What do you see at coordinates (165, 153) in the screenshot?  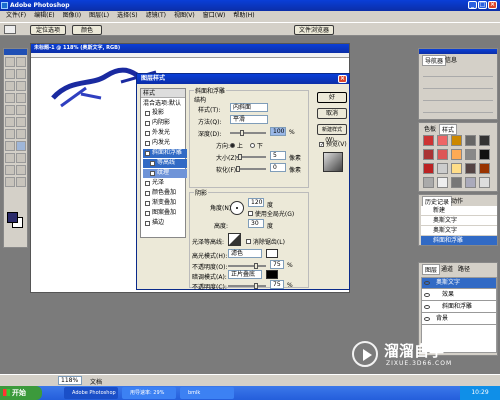 I see `style-item: 斜面和浮雕` at bounding box center [165, 153].